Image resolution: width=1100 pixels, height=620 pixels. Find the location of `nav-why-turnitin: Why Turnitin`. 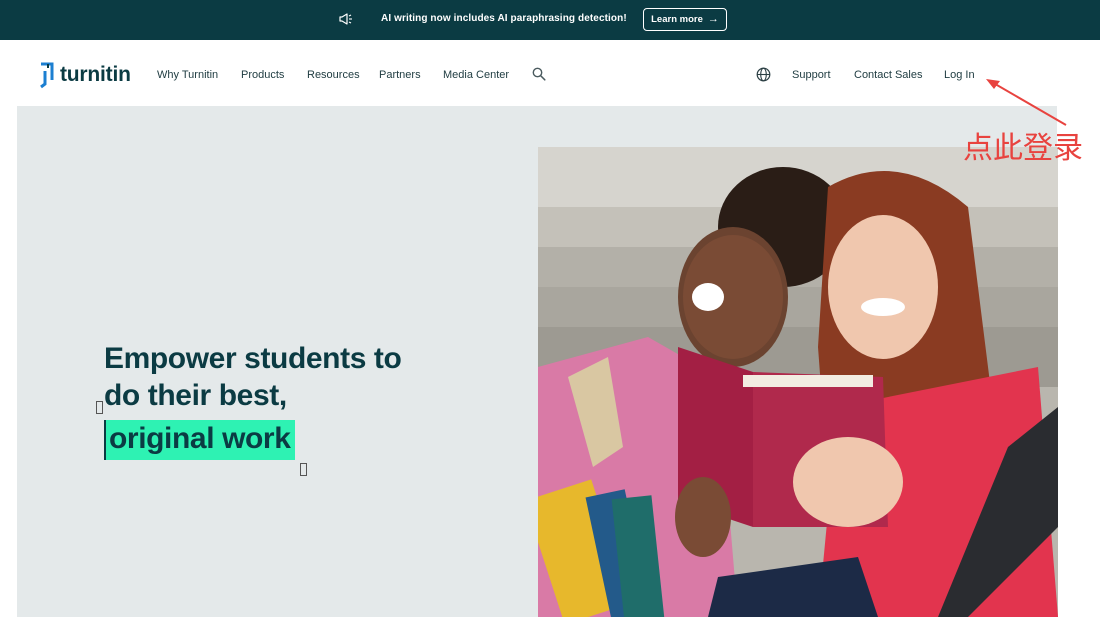

nav-why-turnitin: Why Turnitin is located at coordinates (187, 75).